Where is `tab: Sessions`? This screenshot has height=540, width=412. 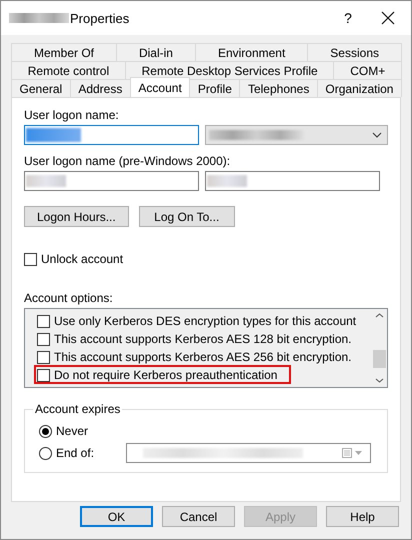
tab: Sessions is located at coordinates (354, 52).